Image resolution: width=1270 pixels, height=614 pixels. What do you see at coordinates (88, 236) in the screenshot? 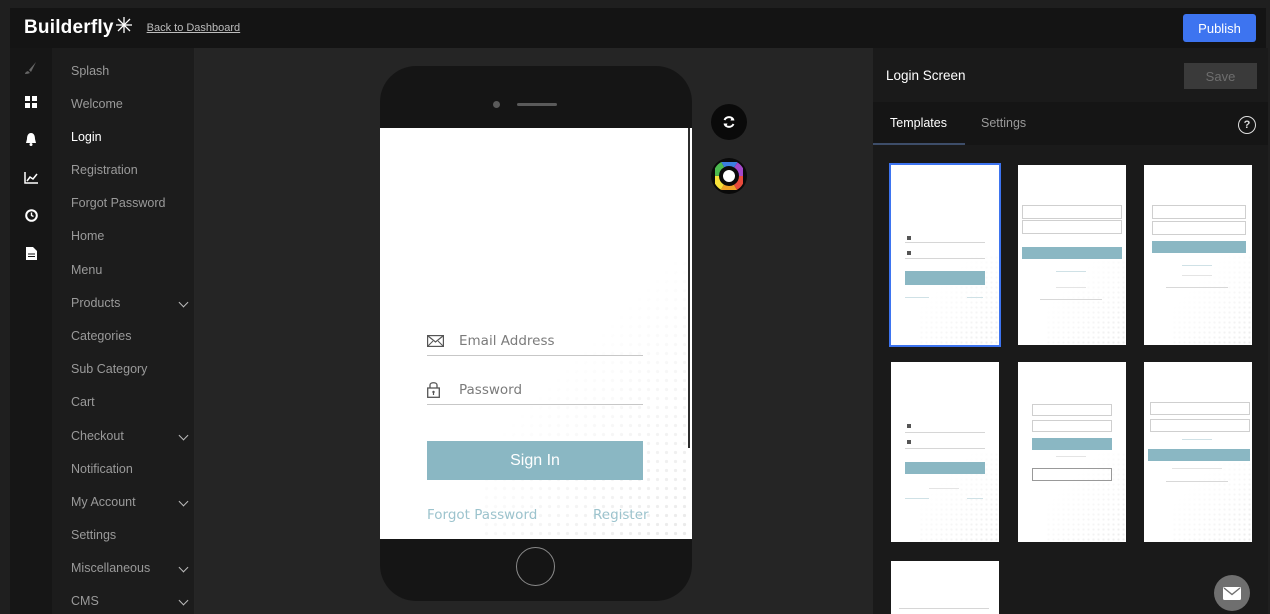
I see `nav-item-label: Home` at bounding box center [88, 236].